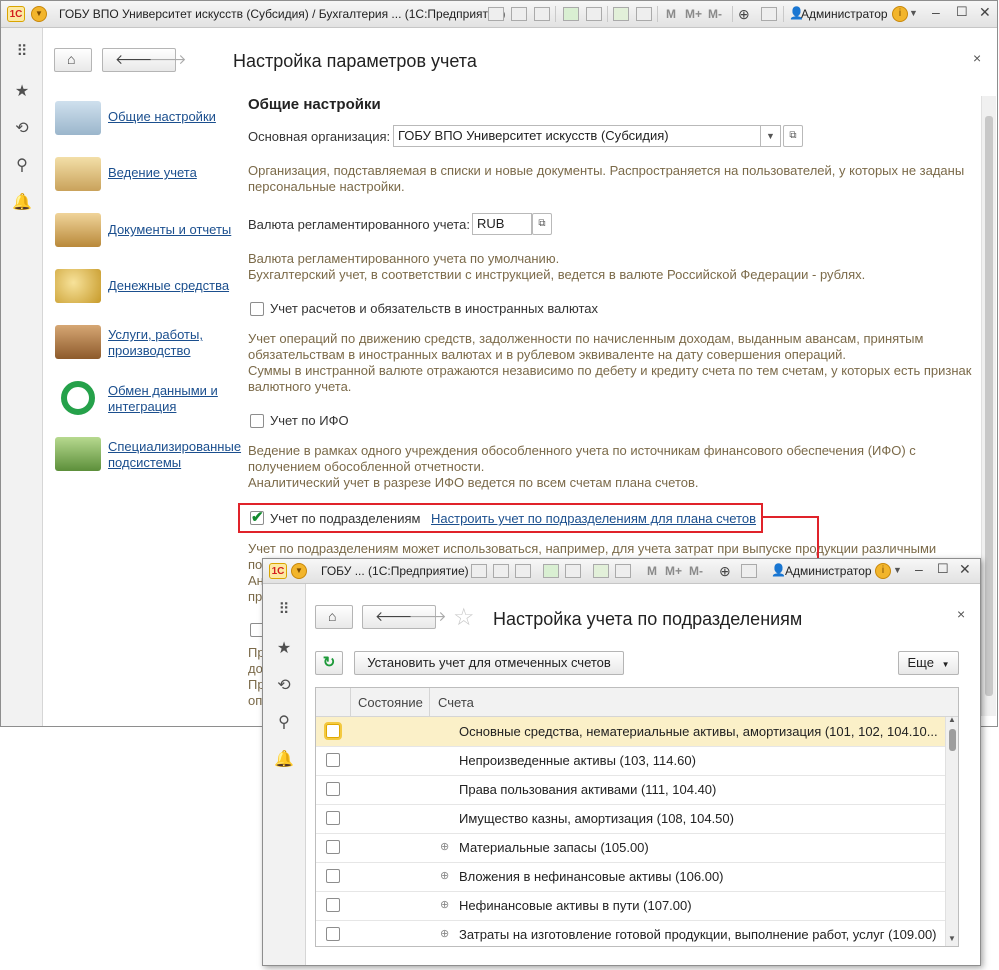 The height and width of the screenshot is (970, 999). Describe the element at coordinates (168, 399) in the screenshot. I see `nav-item-label: Обмен данными и интеграция` at that location.